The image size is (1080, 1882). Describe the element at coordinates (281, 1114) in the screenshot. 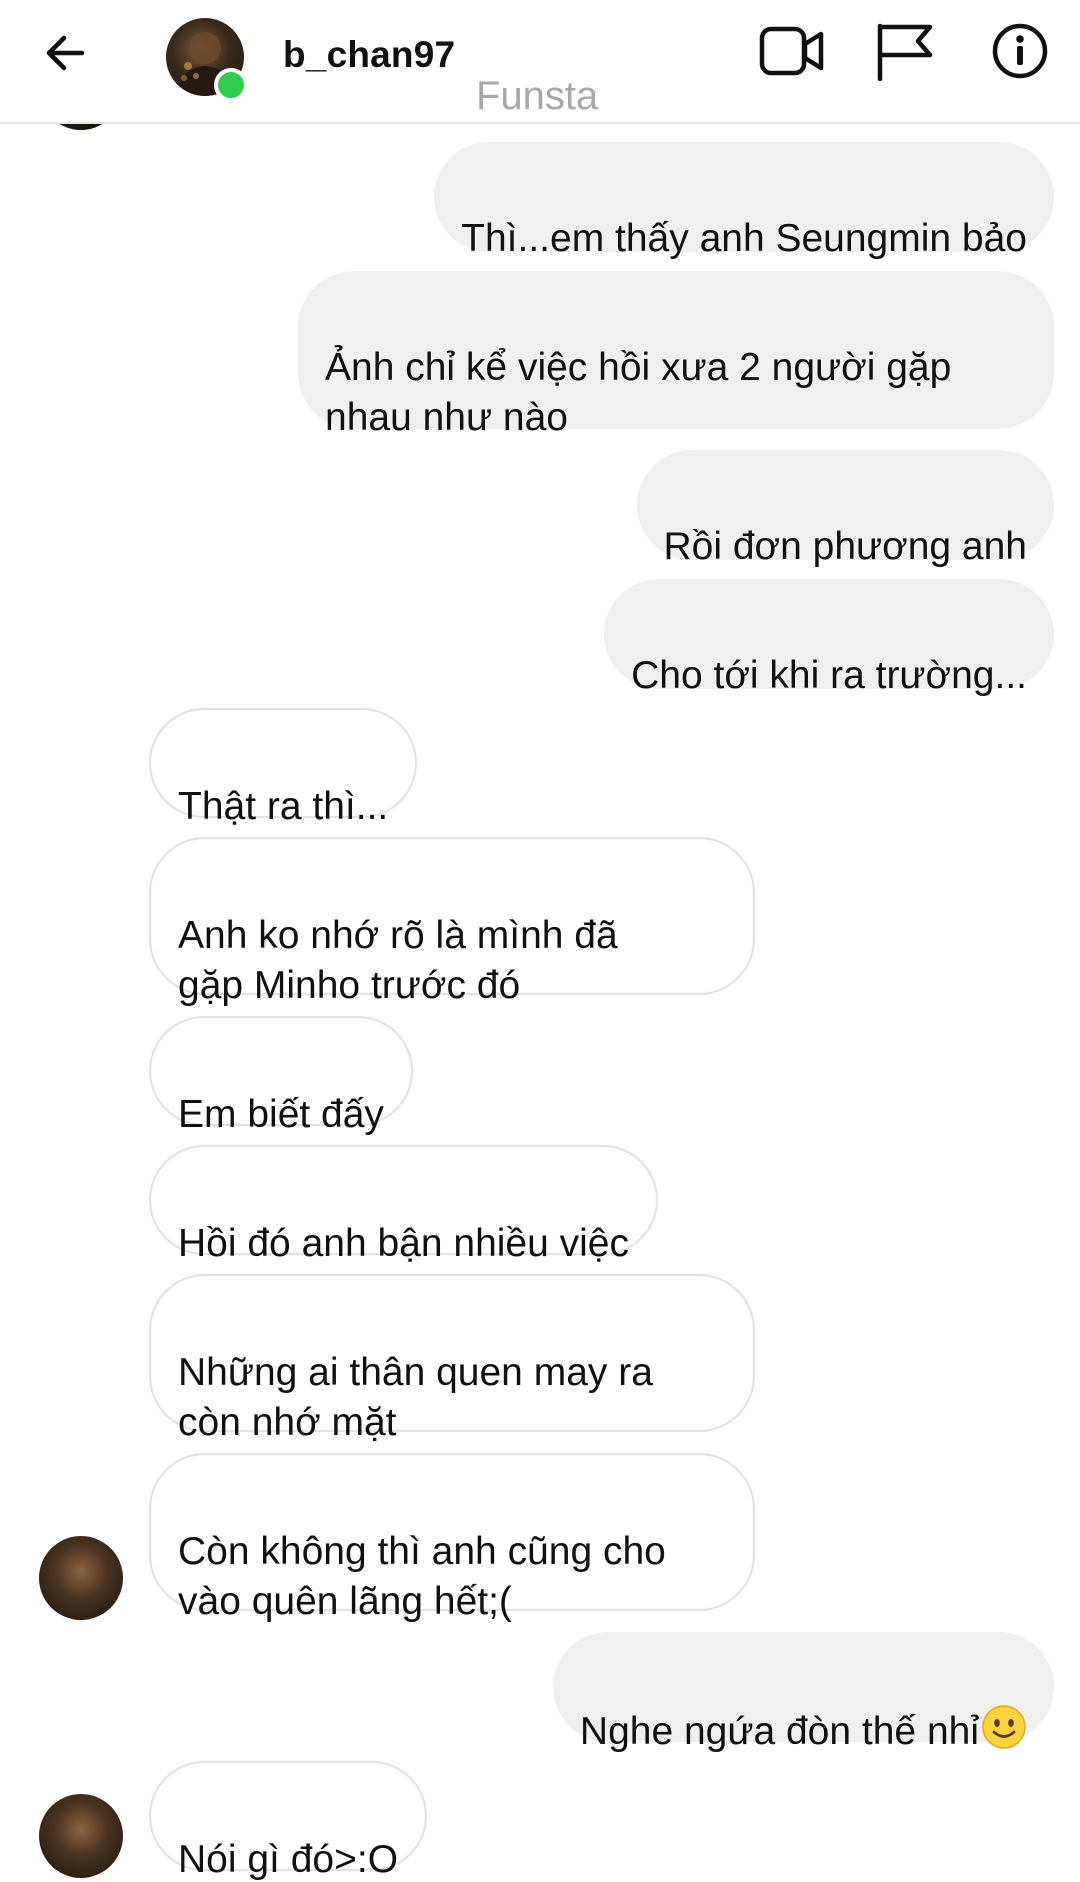

I see `message-text: Em biết đấy` at that location.